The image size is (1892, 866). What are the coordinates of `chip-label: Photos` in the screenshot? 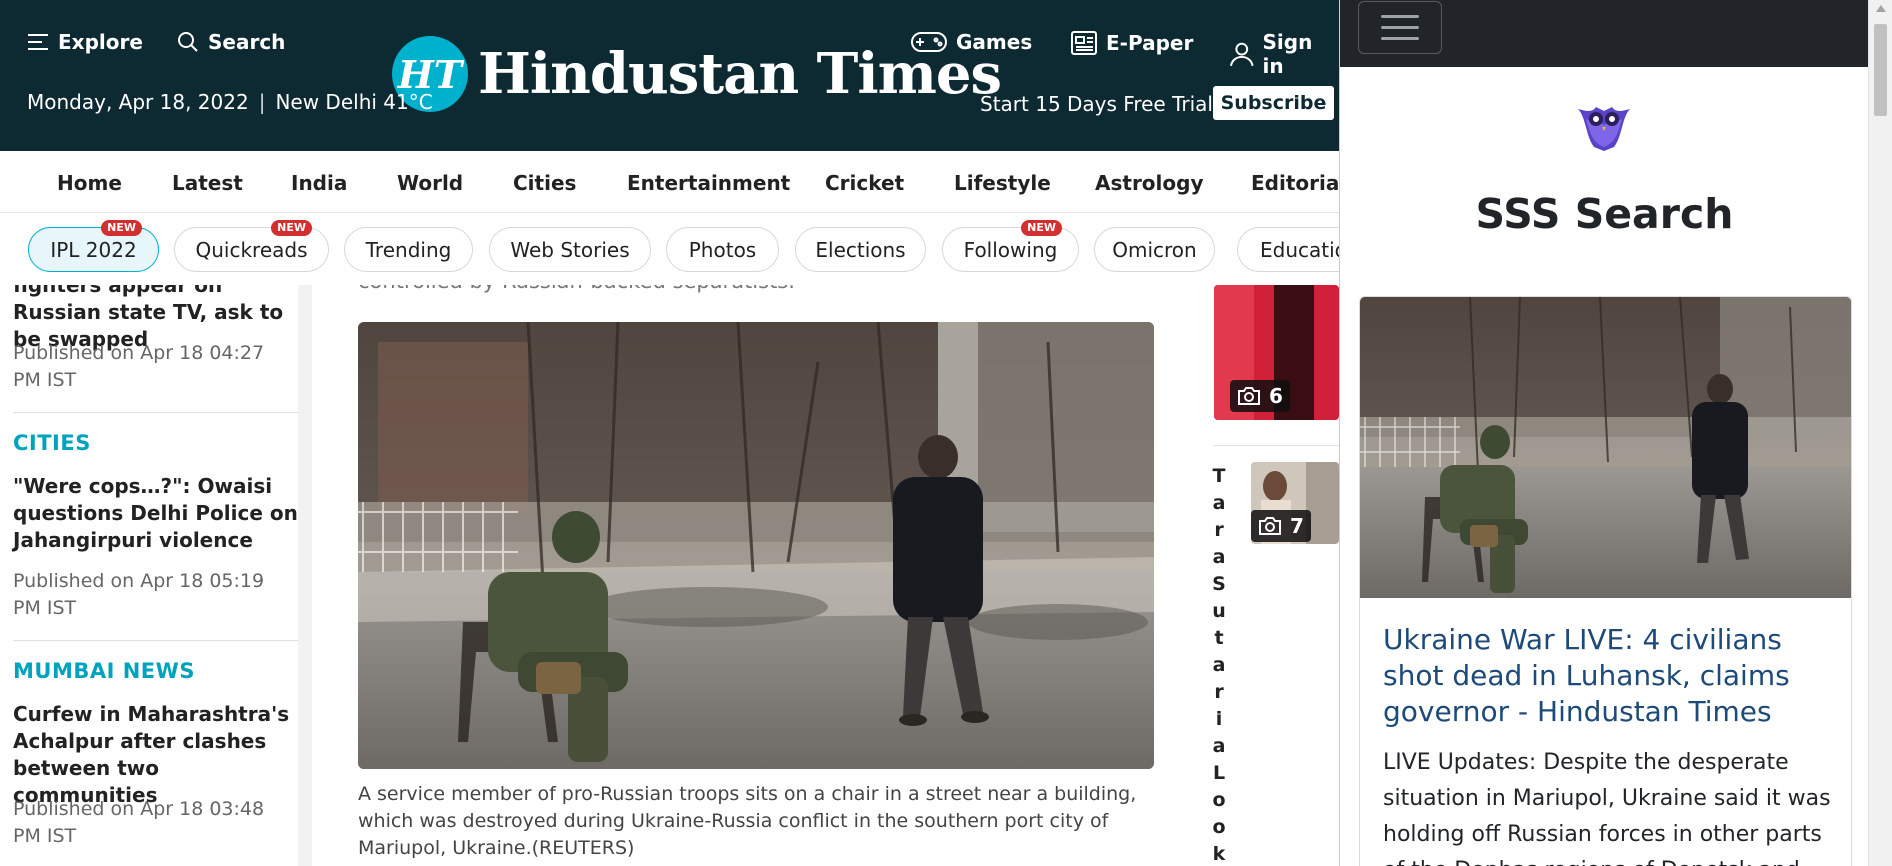 It's located at (722, 249).